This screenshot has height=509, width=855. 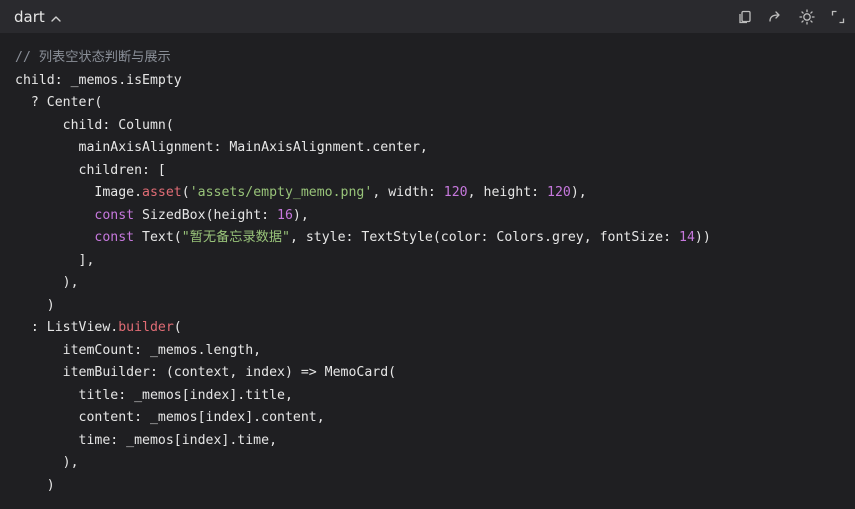 What do you see at coordinates (162, 192) in the screenshot?
I see `code-token: asset` at bounding box center [162, 192].